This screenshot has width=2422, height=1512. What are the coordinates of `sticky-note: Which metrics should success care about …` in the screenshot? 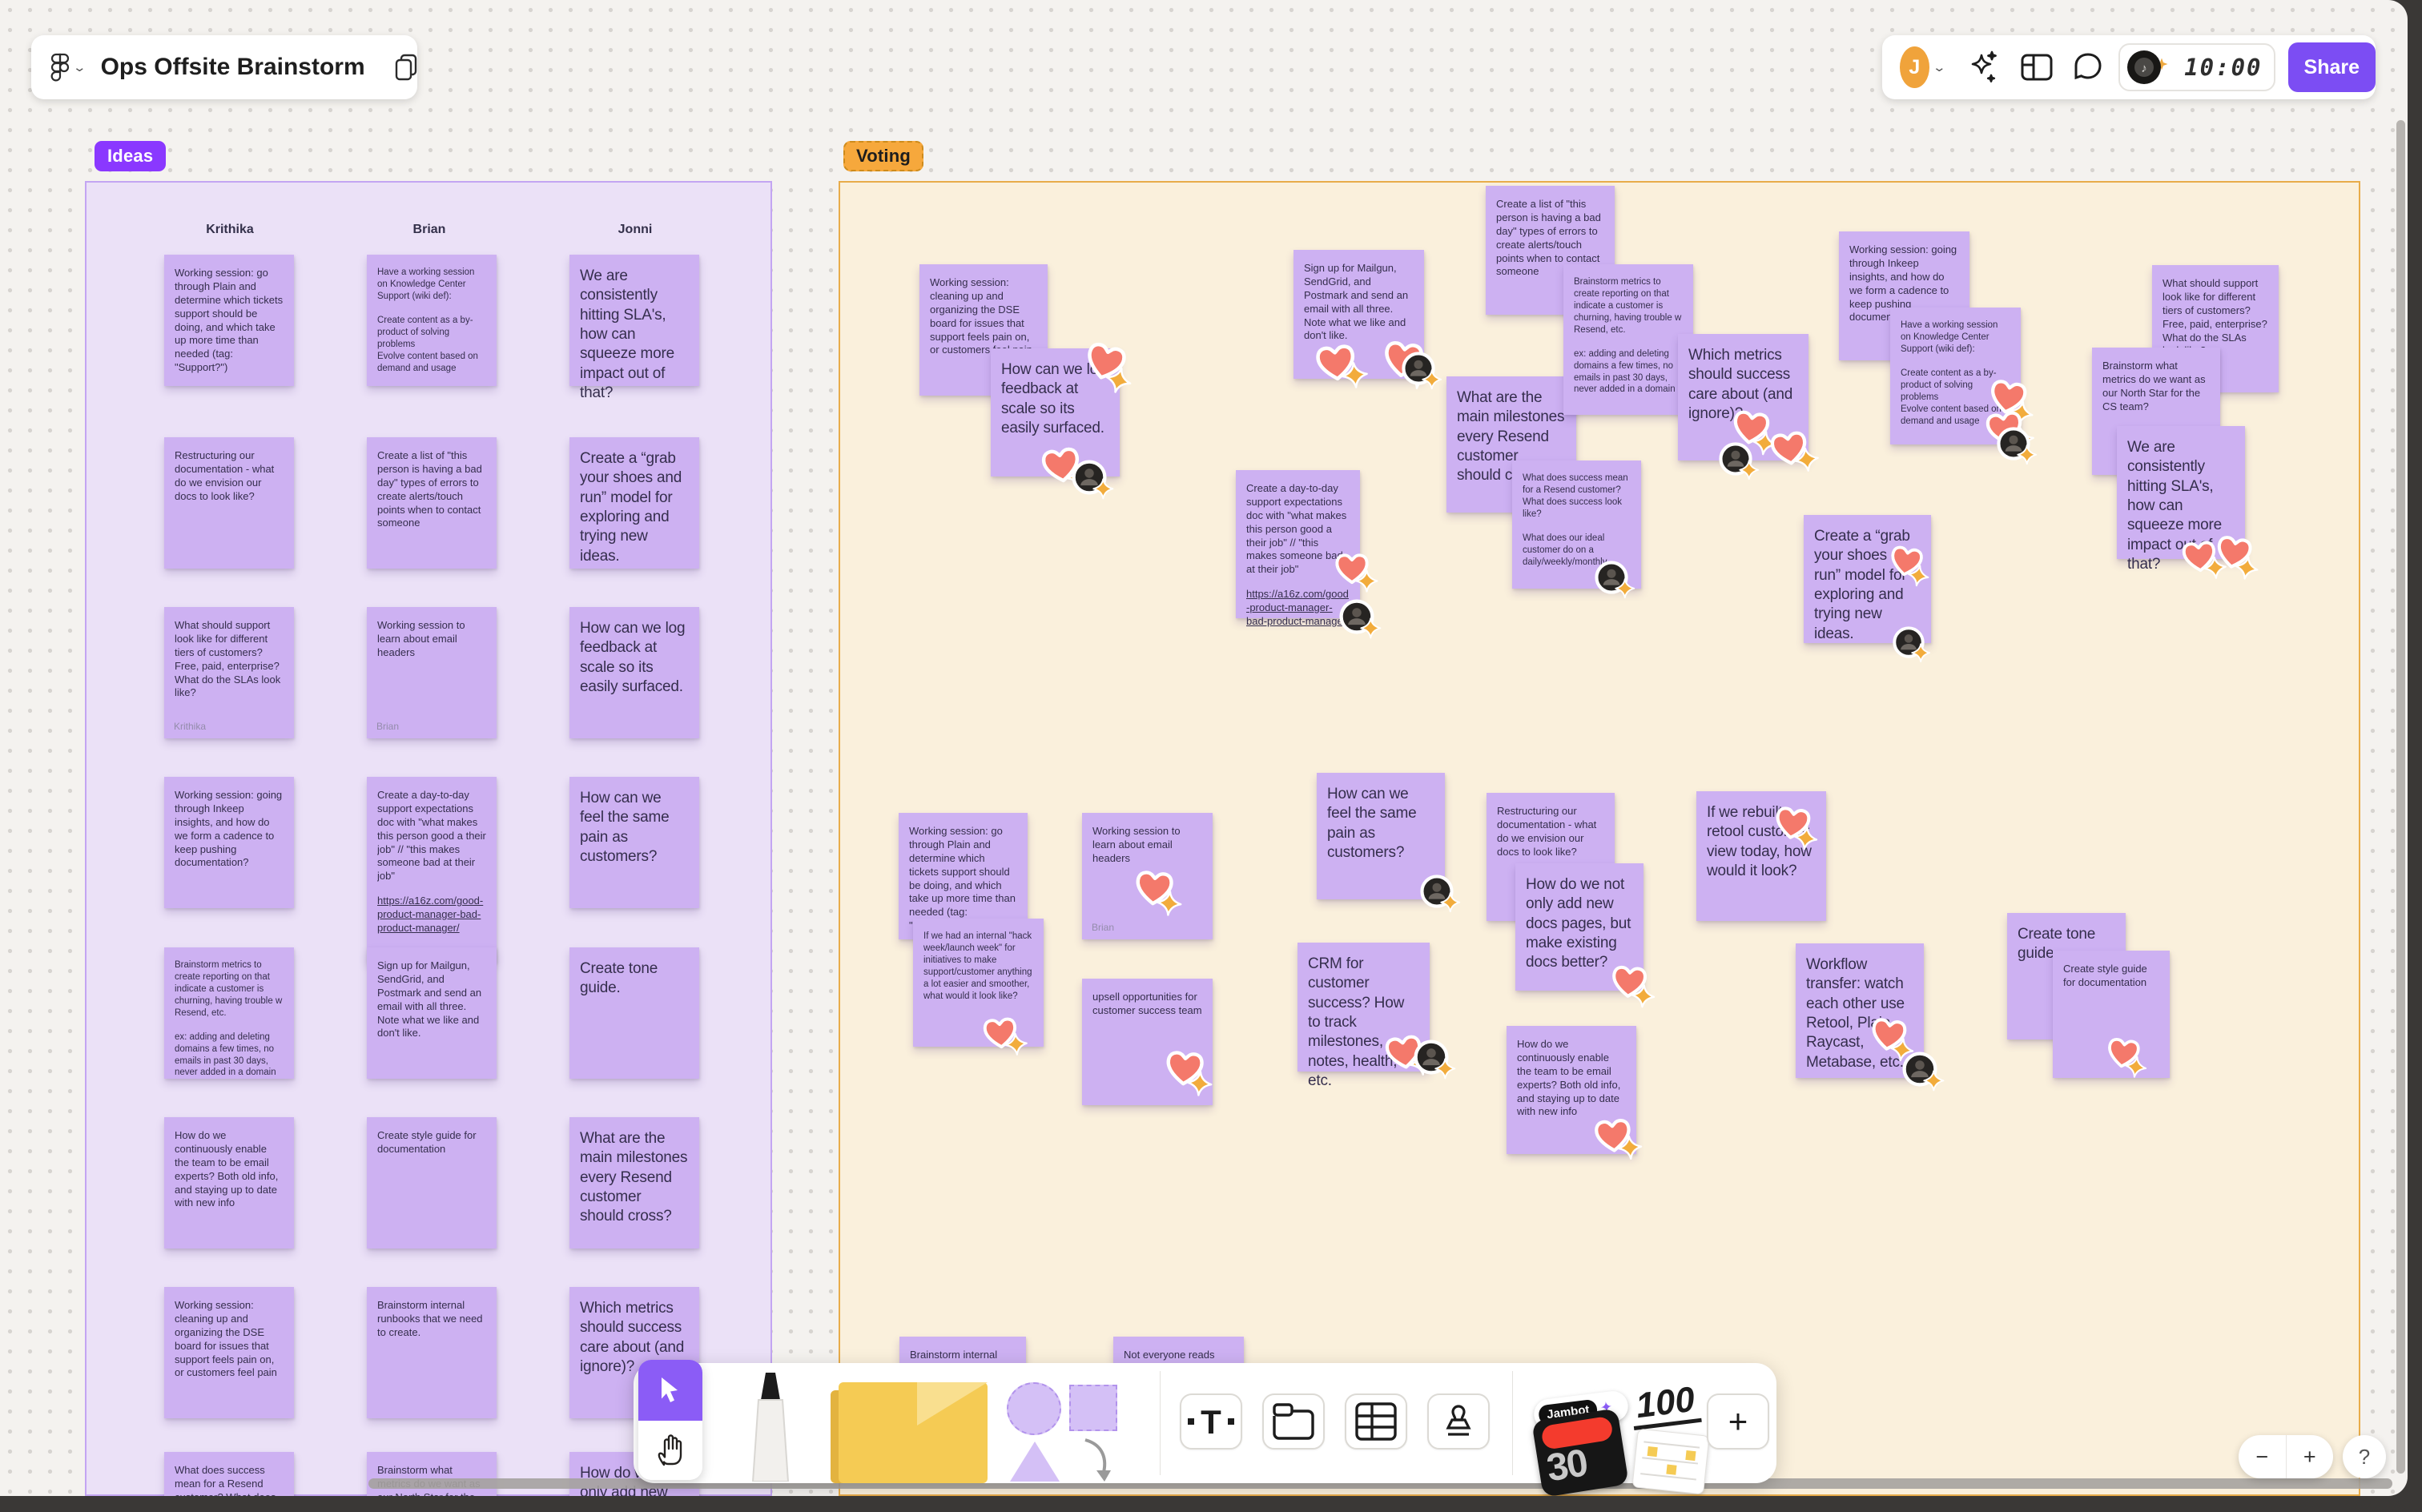 It's located at (1749, 407).